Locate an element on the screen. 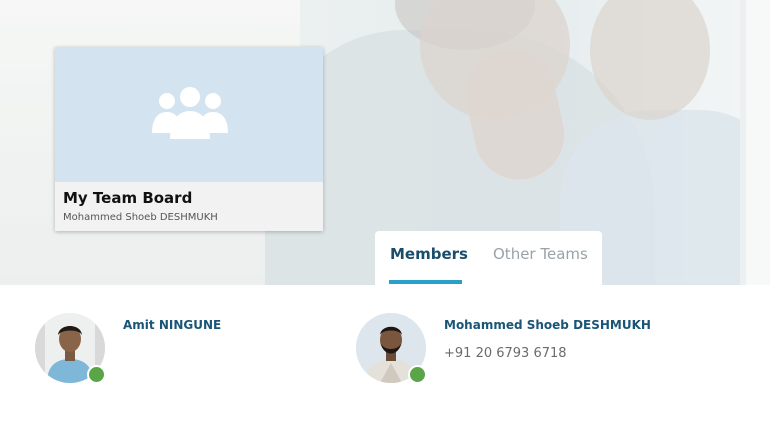  board-title: My Team Board is located at coordinates (128, 198).